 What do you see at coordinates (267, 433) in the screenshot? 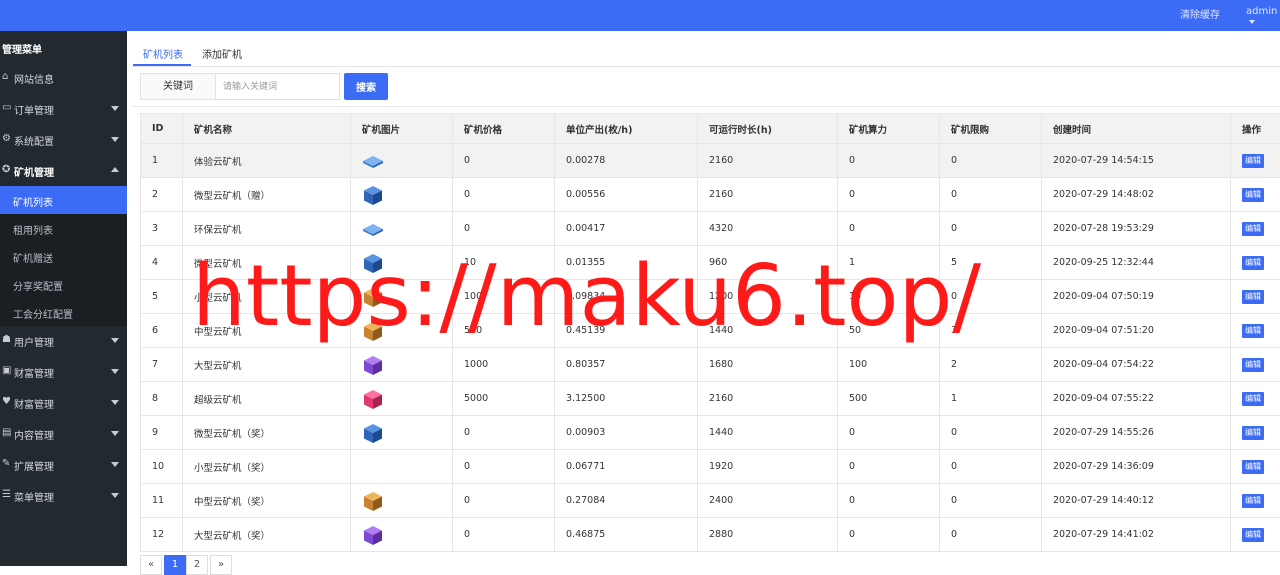
I see `cell-name: 微型云矿机（奖）` at bounding box center [267, 433].